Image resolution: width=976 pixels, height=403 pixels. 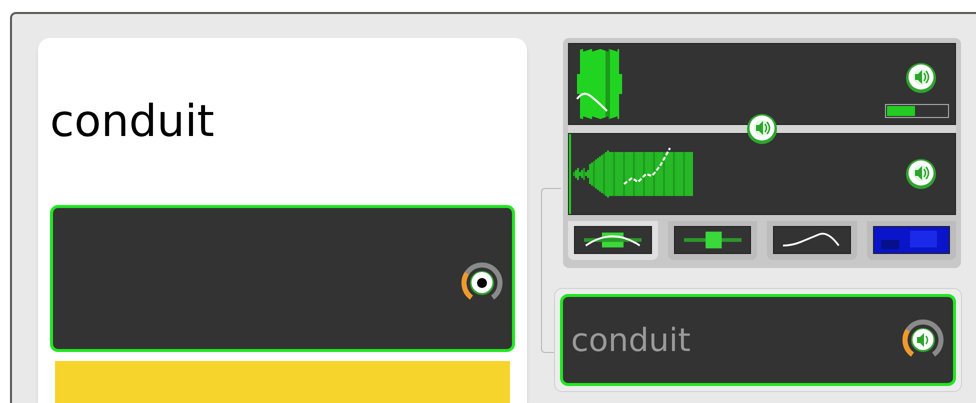 I want to click on play-attempt-button, so click(x=921, y=174).